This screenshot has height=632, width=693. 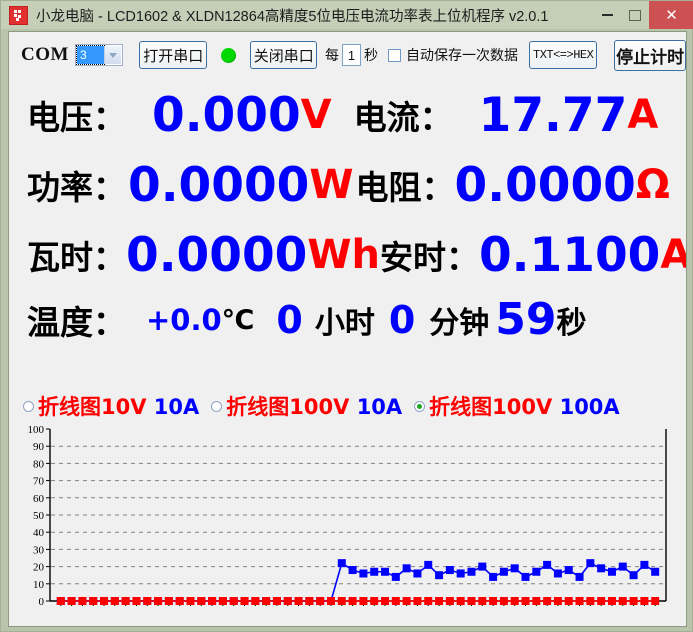 I want to click on timer-hours-value: 0, so click(x=289, y=320).